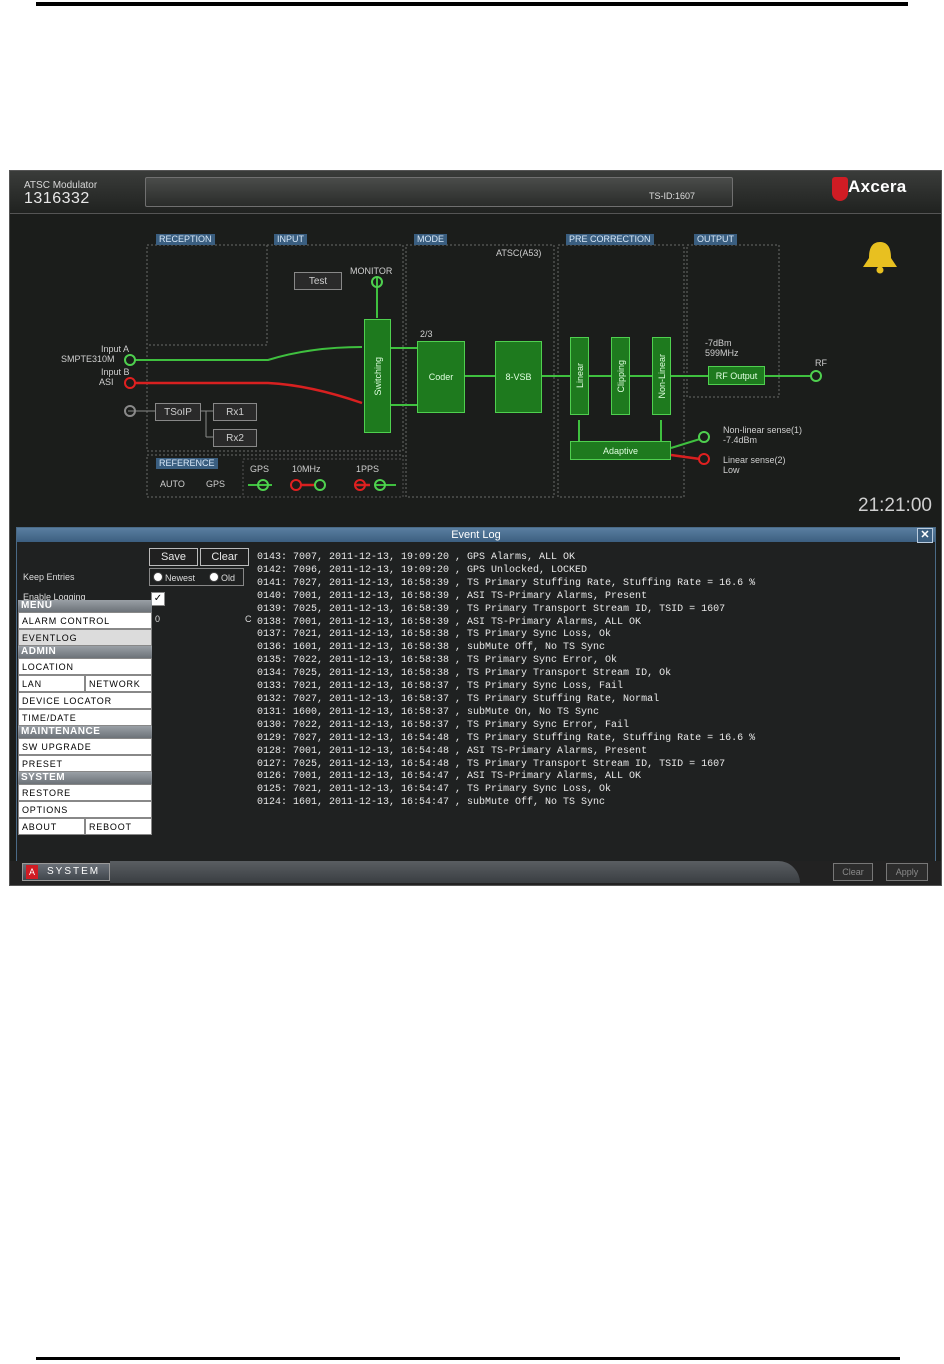 The image size is (944, 1364). What do you see at coordinates (130, 360) in the screenshot?
I see `input-a-connector-icon` at bounding box center [130, 360].